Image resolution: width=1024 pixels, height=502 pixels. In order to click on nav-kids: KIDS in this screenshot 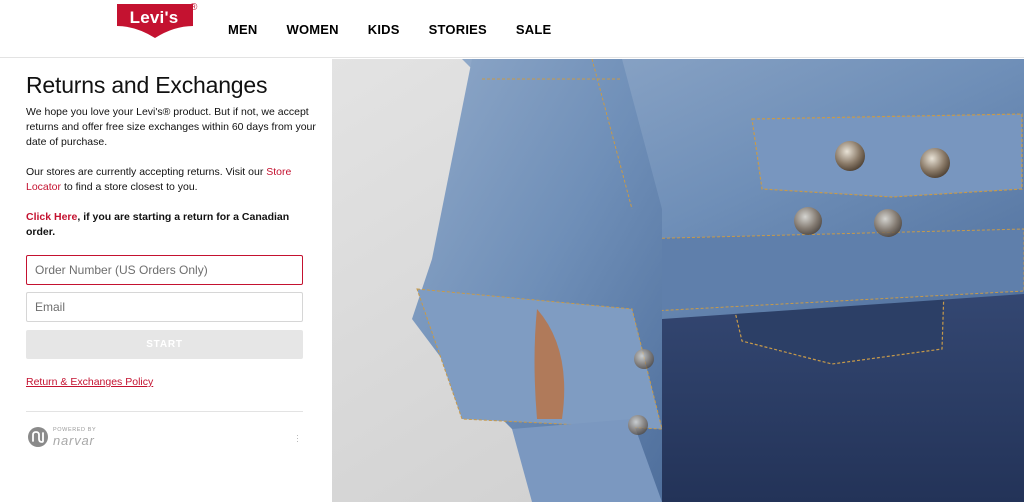, I will do `click(384, 29)`.